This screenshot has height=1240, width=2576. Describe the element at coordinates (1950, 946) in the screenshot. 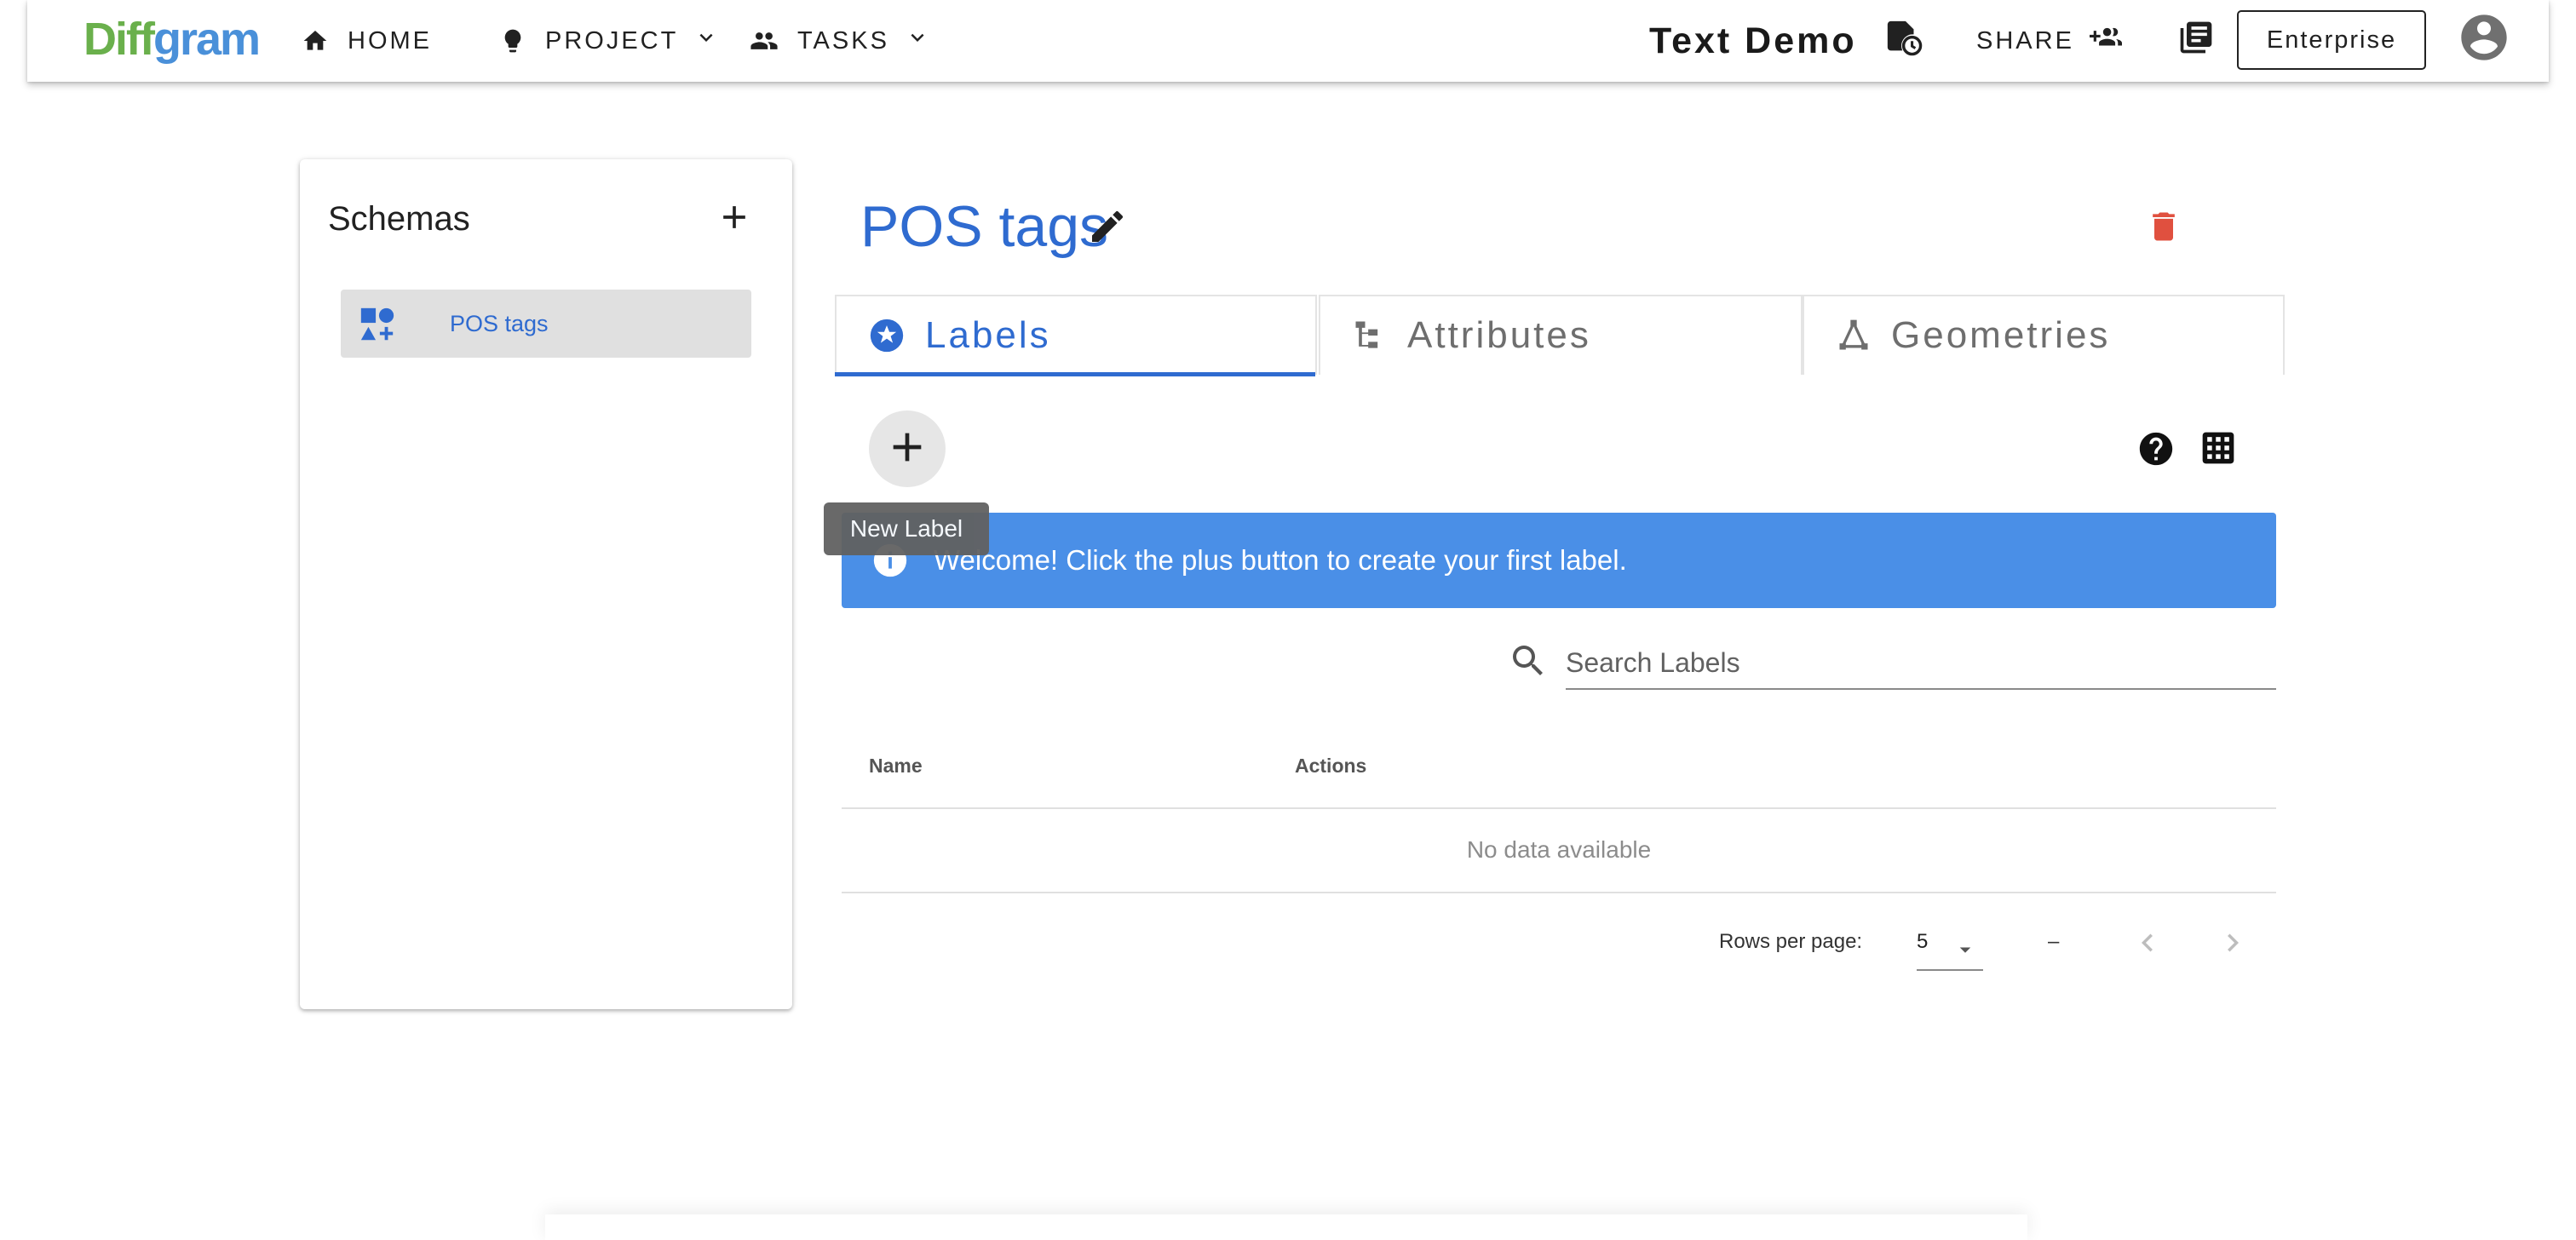

I see `rows-per-page-select: 5` at that location.